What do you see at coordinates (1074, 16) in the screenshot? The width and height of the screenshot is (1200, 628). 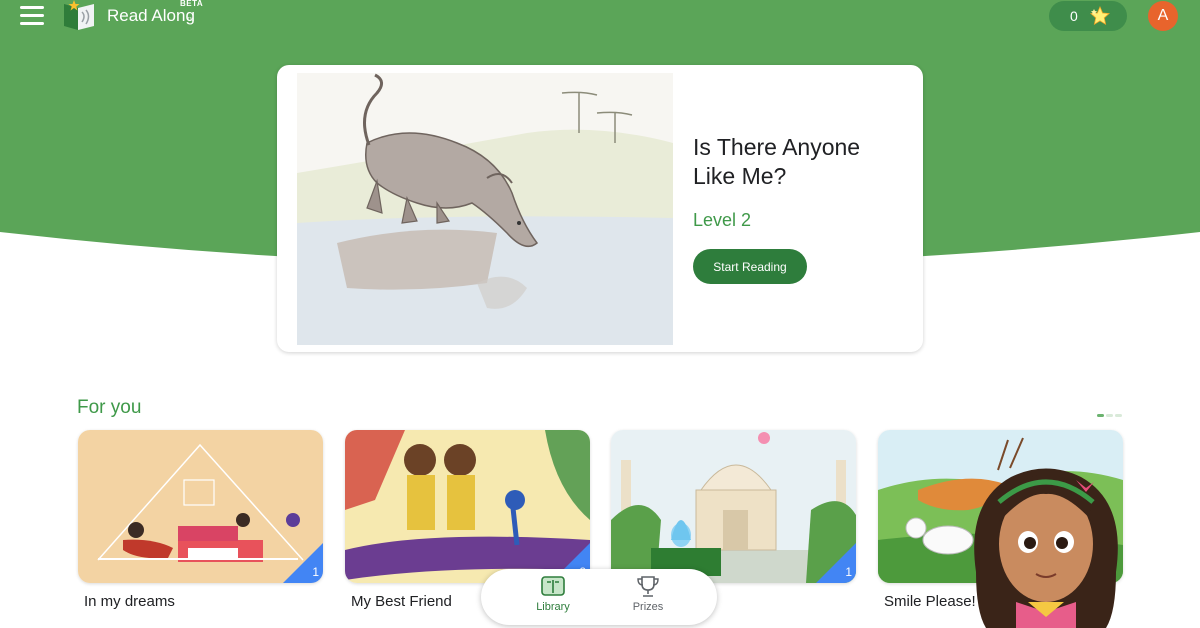 I see `star-count: 0` at bounding box center [1074, 16].